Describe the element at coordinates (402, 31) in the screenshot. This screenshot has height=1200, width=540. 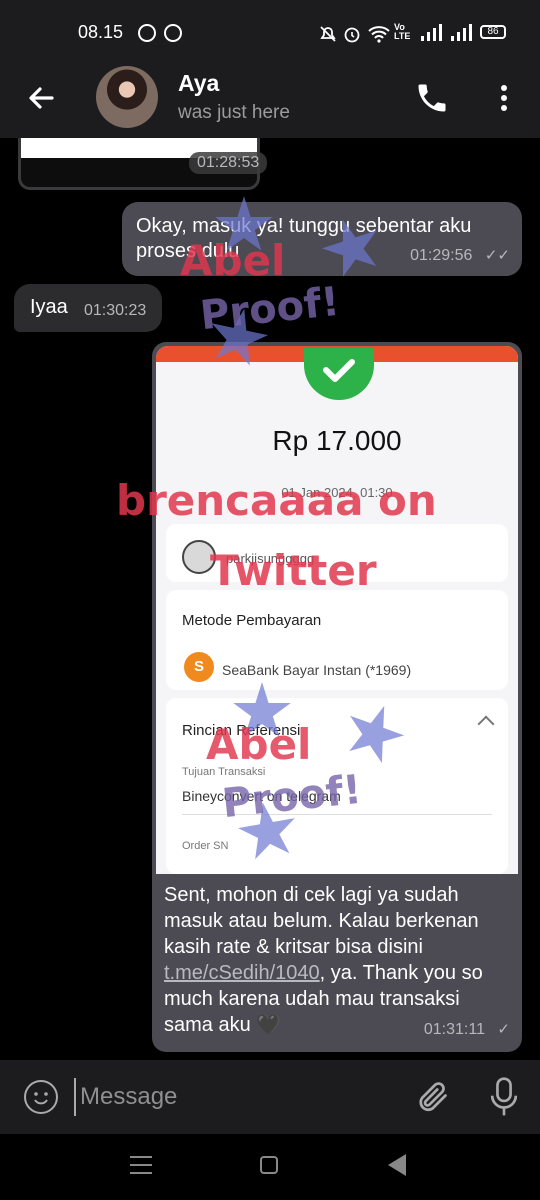
I see `volte-icon: Vo LTE` at that location.